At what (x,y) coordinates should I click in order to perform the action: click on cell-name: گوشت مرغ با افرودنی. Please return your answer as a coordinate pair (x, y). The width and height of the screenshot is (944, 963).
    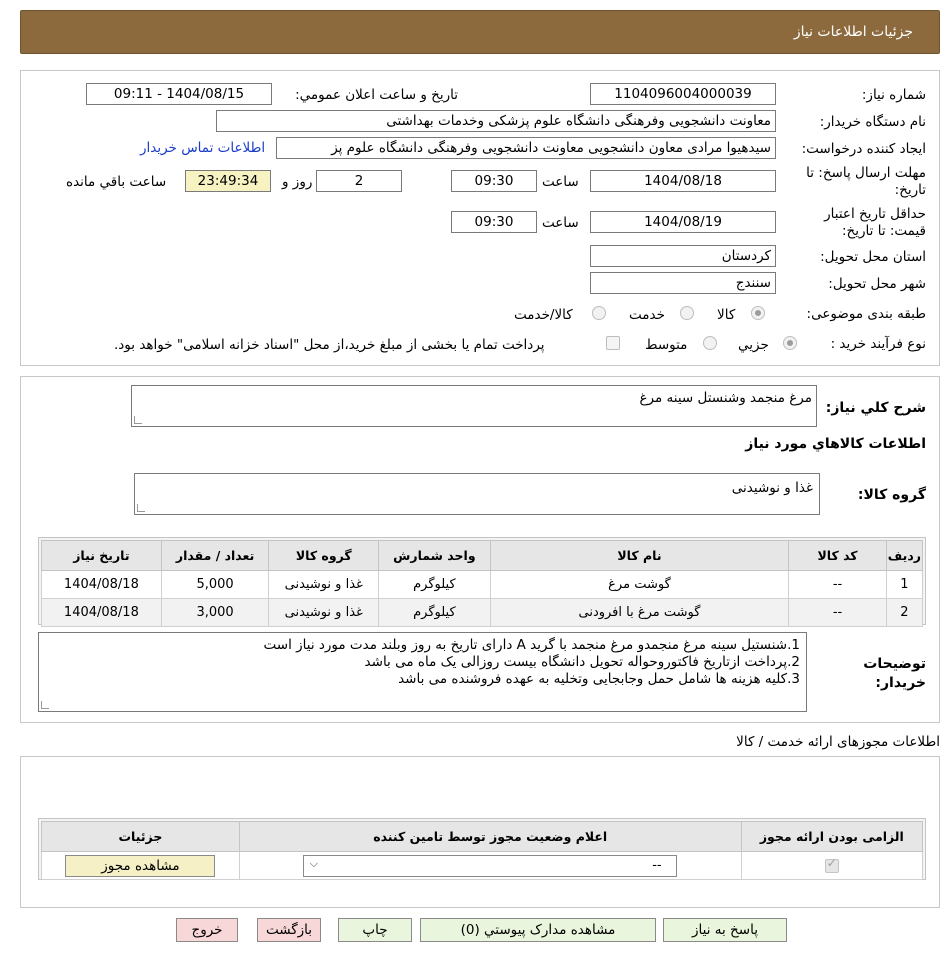
    Looking at the image, I should click on (639, 612).